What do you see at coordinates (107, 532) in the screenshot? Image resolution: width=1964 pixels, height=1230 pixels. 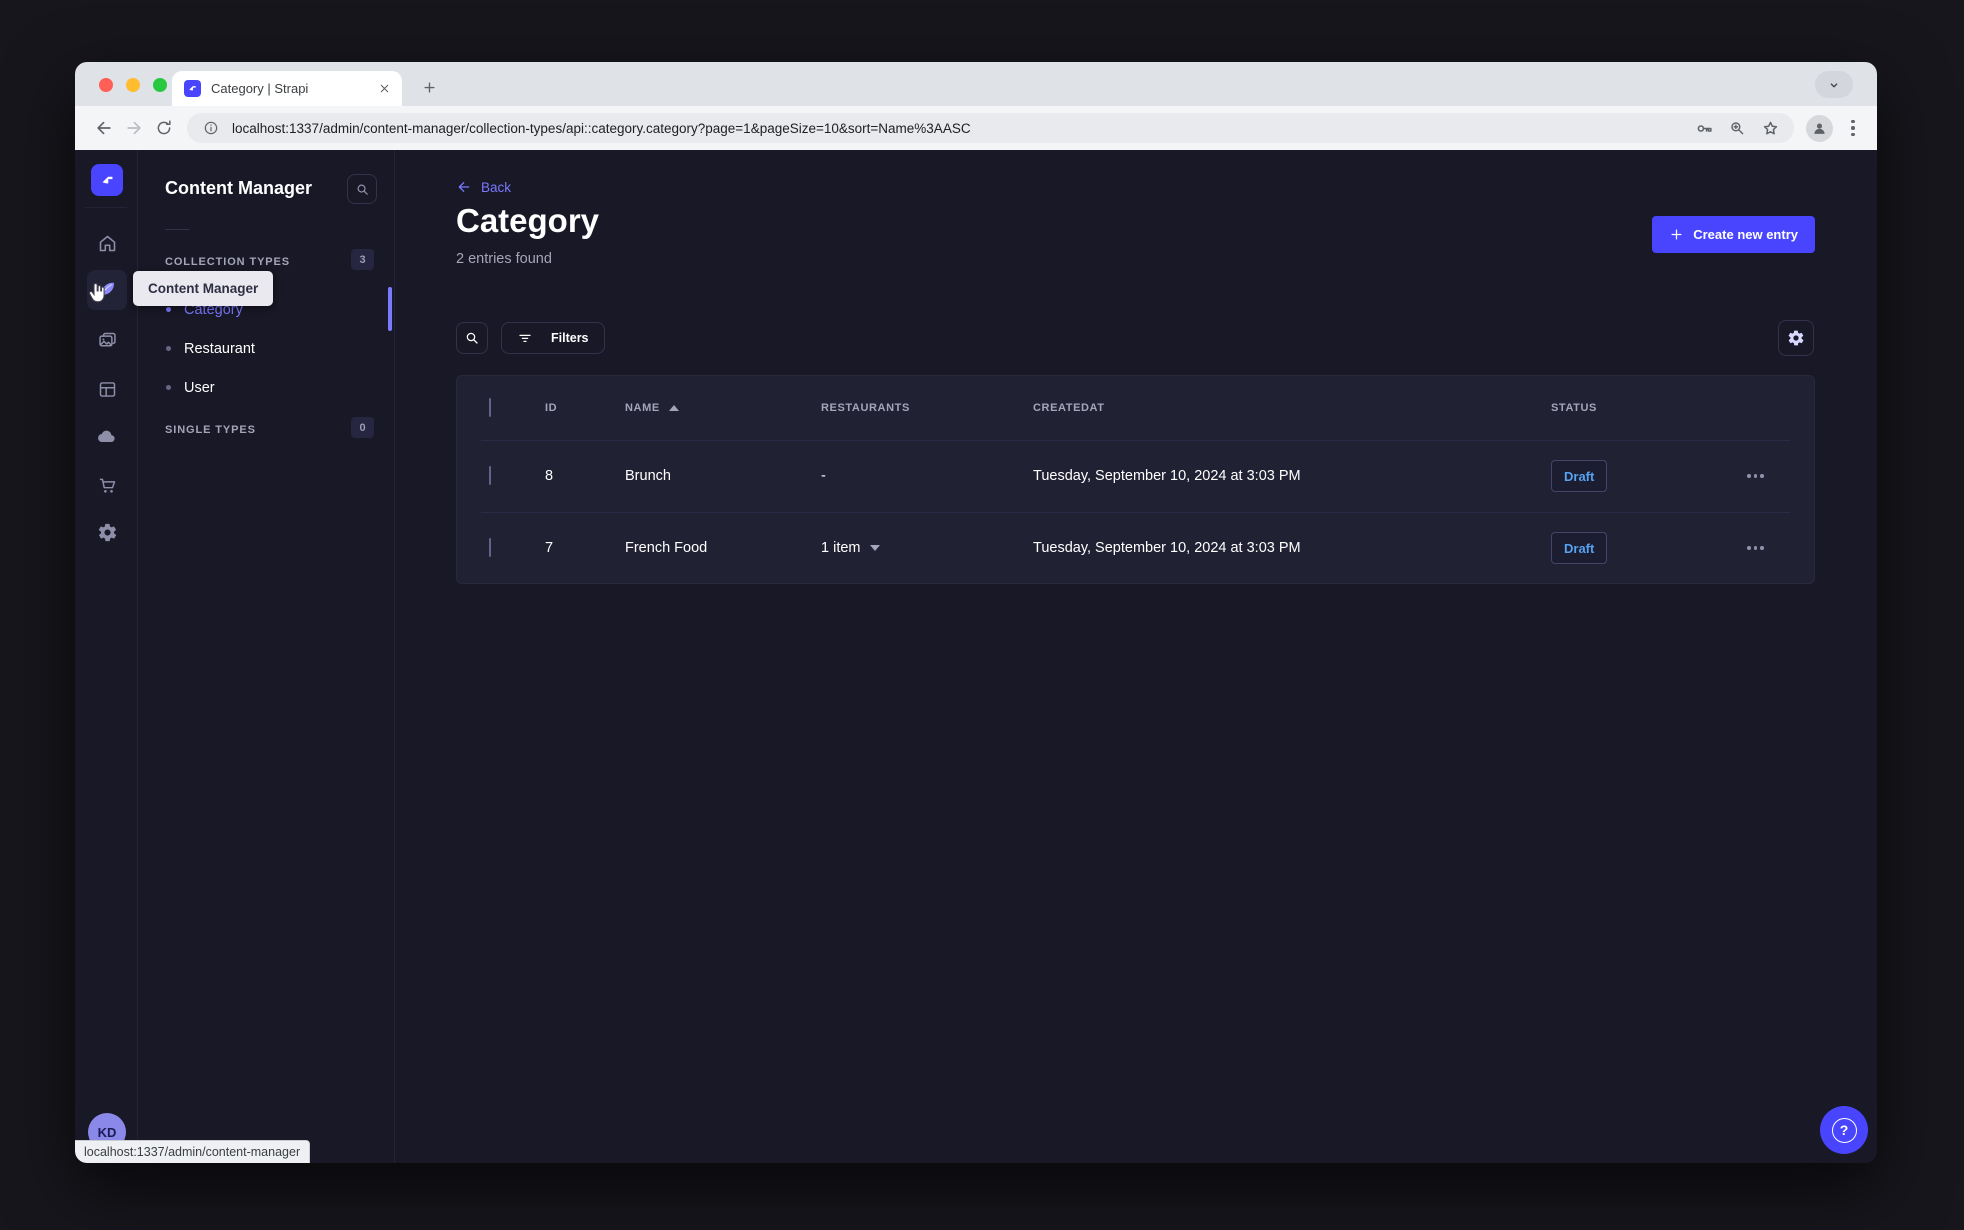 I see `nav-settings-button` at bounding box center [107, 532].